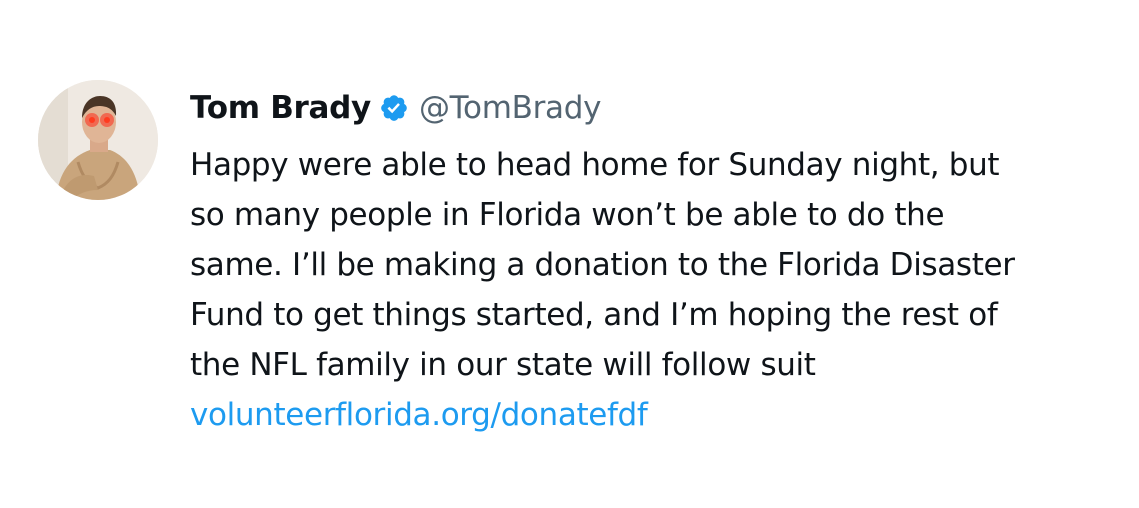 This screenshot has height=508, width=1139. What do you see at coordinates (655, 415) in the screenshot?
I see `donation-link: volunteerflorida.org/donatefdf` at bounding box center [655, 415].